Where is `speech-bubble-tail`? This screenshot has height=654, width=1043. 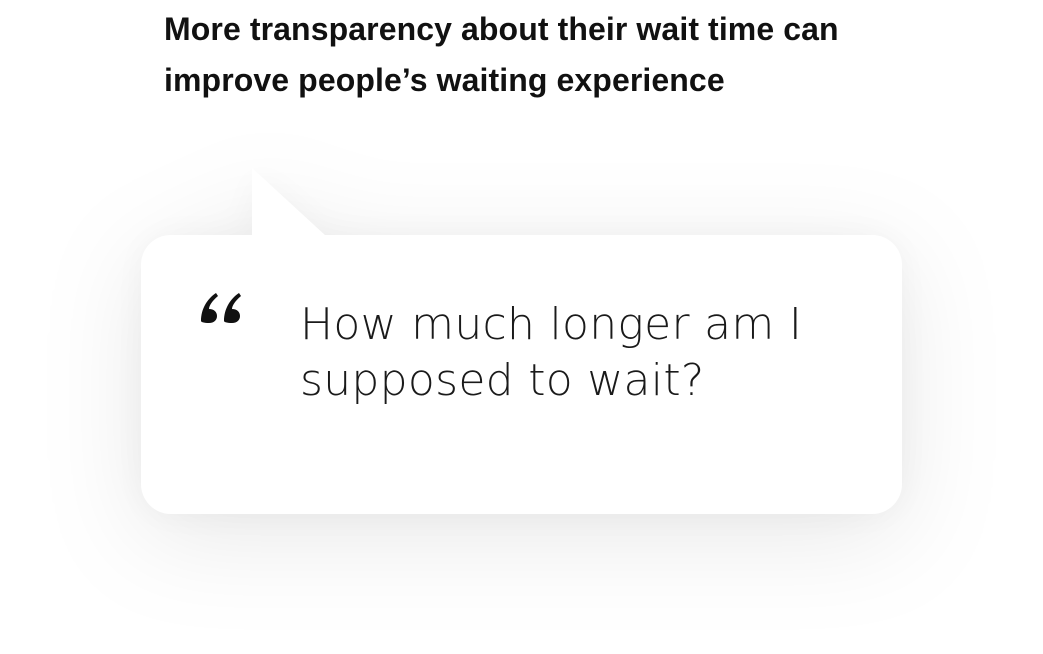
speech-bubble-tail is located at coordinates (289, 202).